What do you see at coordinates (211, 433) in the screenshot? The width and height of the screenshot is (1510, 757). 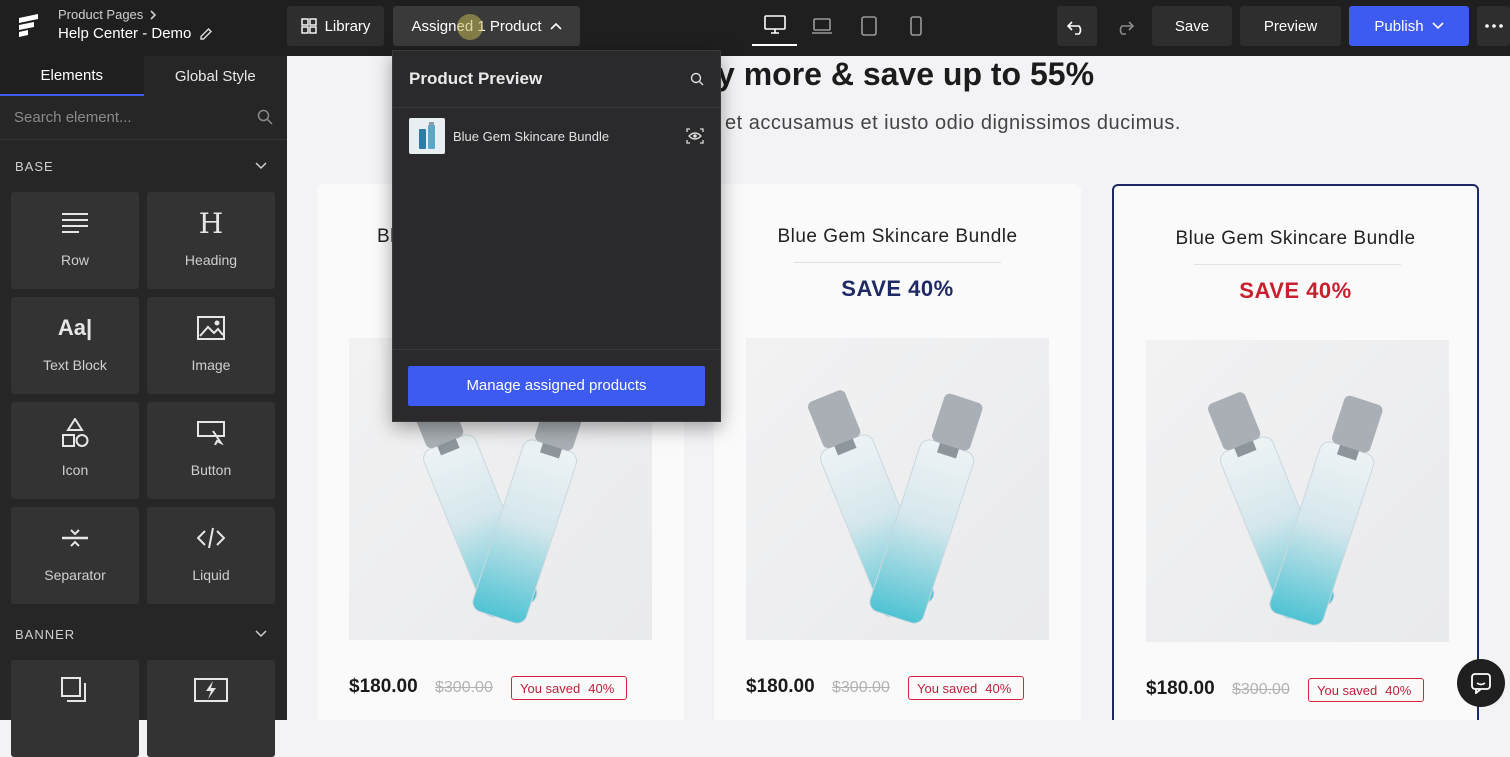 I see `button-icon` at bounding box center [211, 433].